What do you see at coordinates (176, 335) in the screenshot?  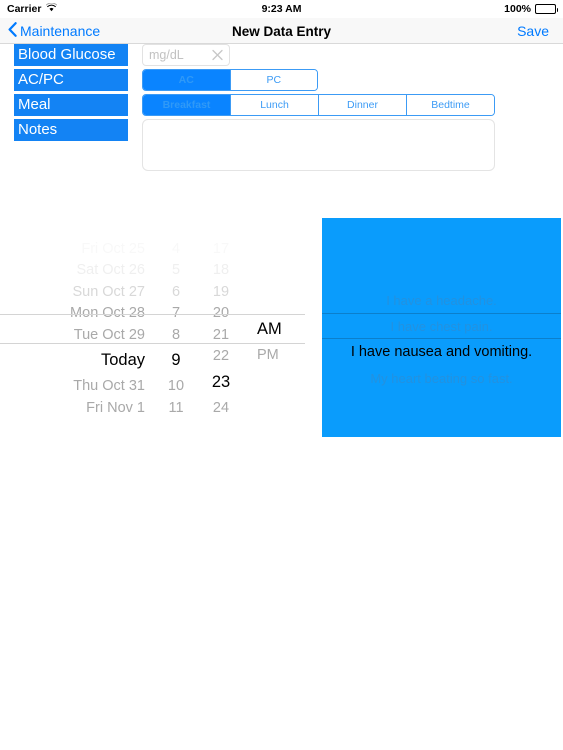 I see `picker-item: 8` at bounding box center [176, 335].